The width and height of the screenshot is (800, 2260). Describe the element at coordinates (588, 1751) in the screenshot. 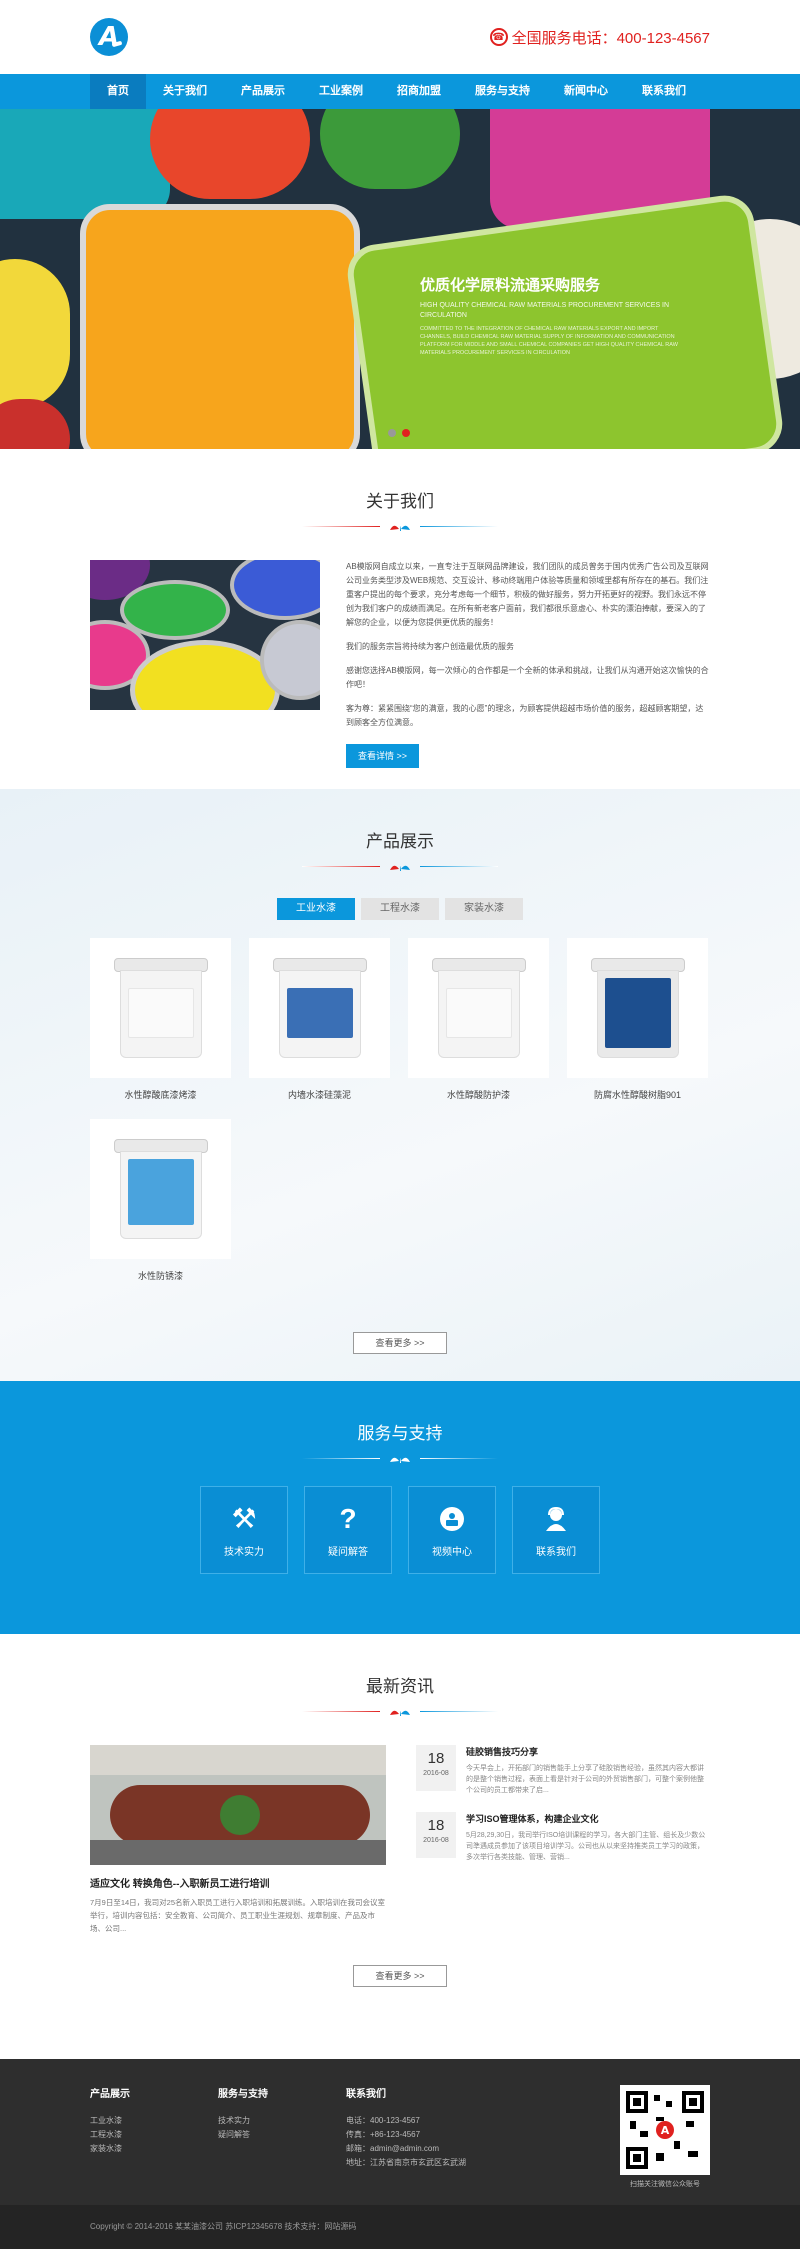

I see `news-item-title: 硅胶销售技巧分享` at that location.